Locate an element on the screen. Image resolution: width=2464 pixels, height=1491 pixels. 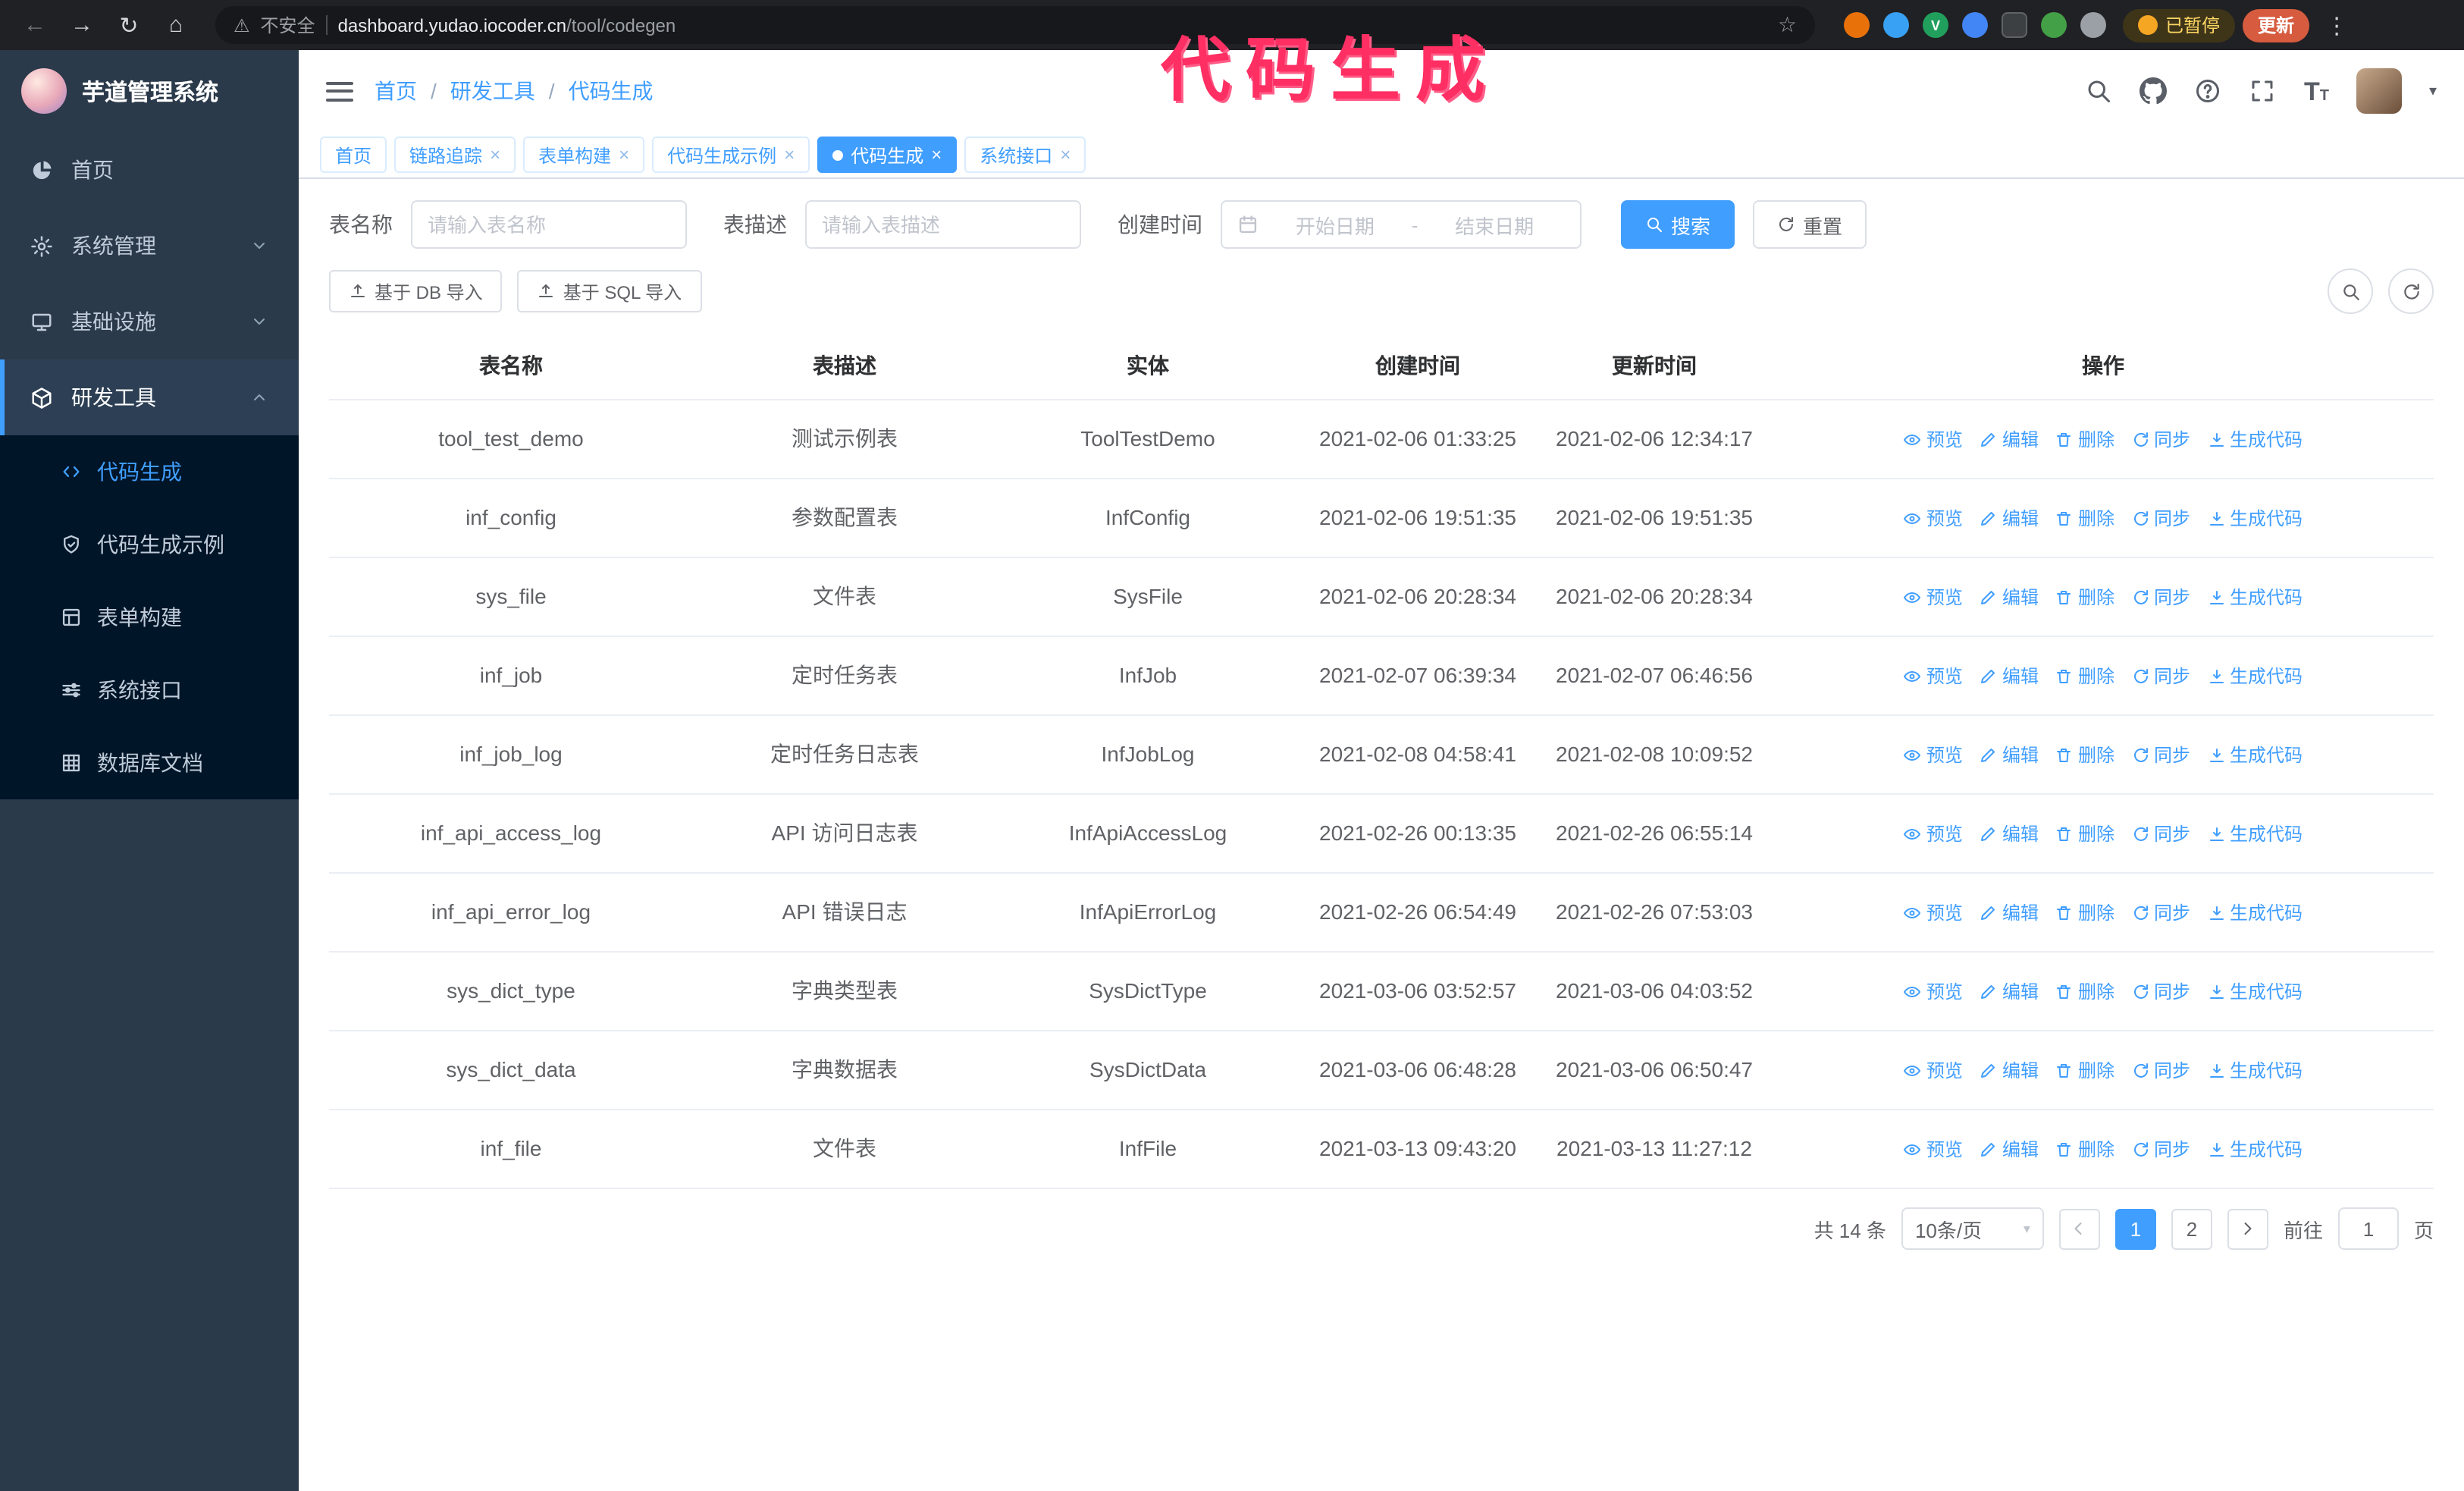
sidebar-item-dev-tools: 研发工具 is located at coordinates (150, 397).